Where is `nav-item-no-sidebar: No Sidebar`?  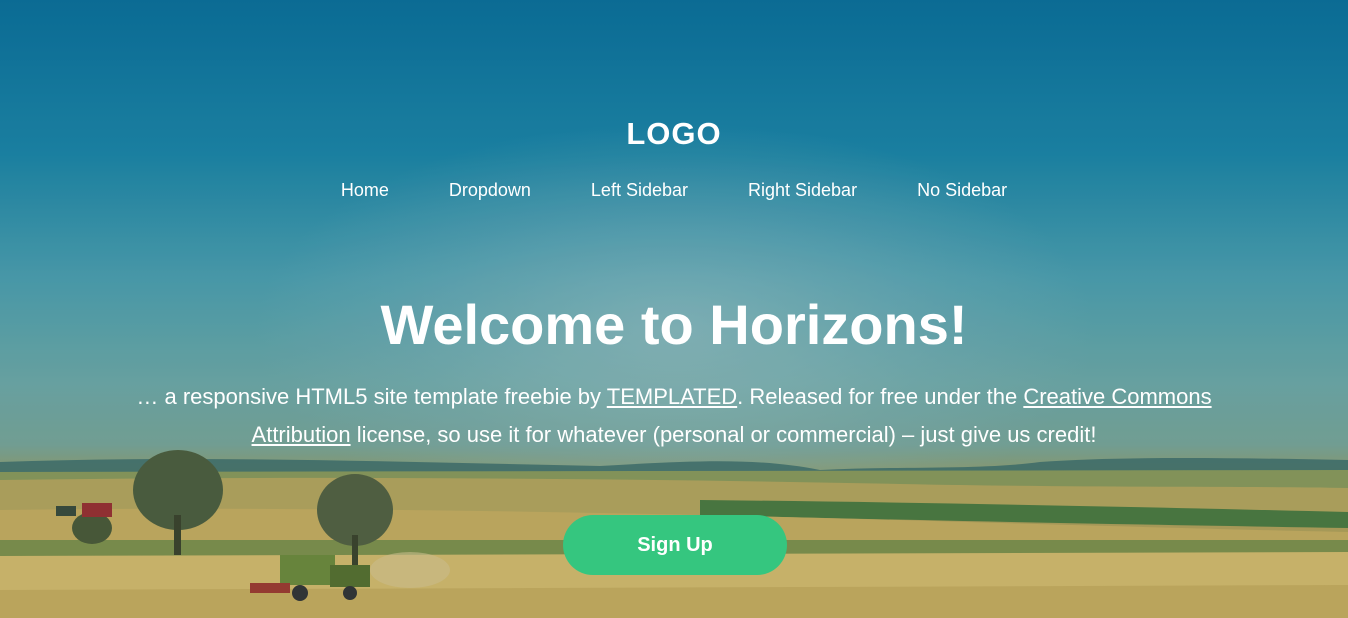
nav-item-no-sidebar: No Sidebar is located at coordinates (962, 190).